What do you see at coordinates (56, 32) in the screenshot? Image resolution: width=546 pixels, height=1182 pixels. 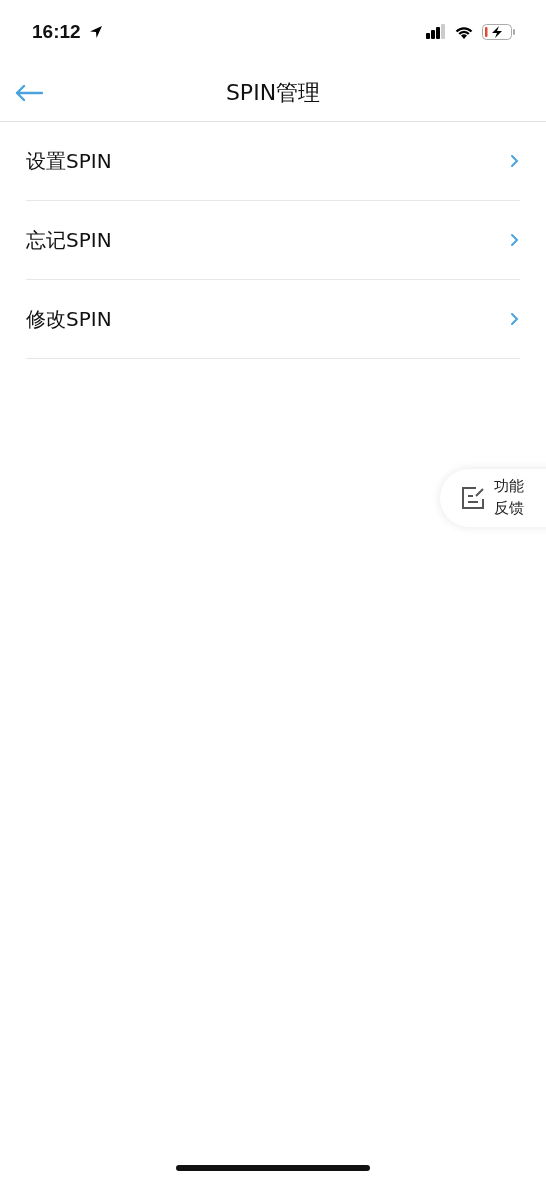 I see `status-time: 16:12` at bounding box center [56, 32].